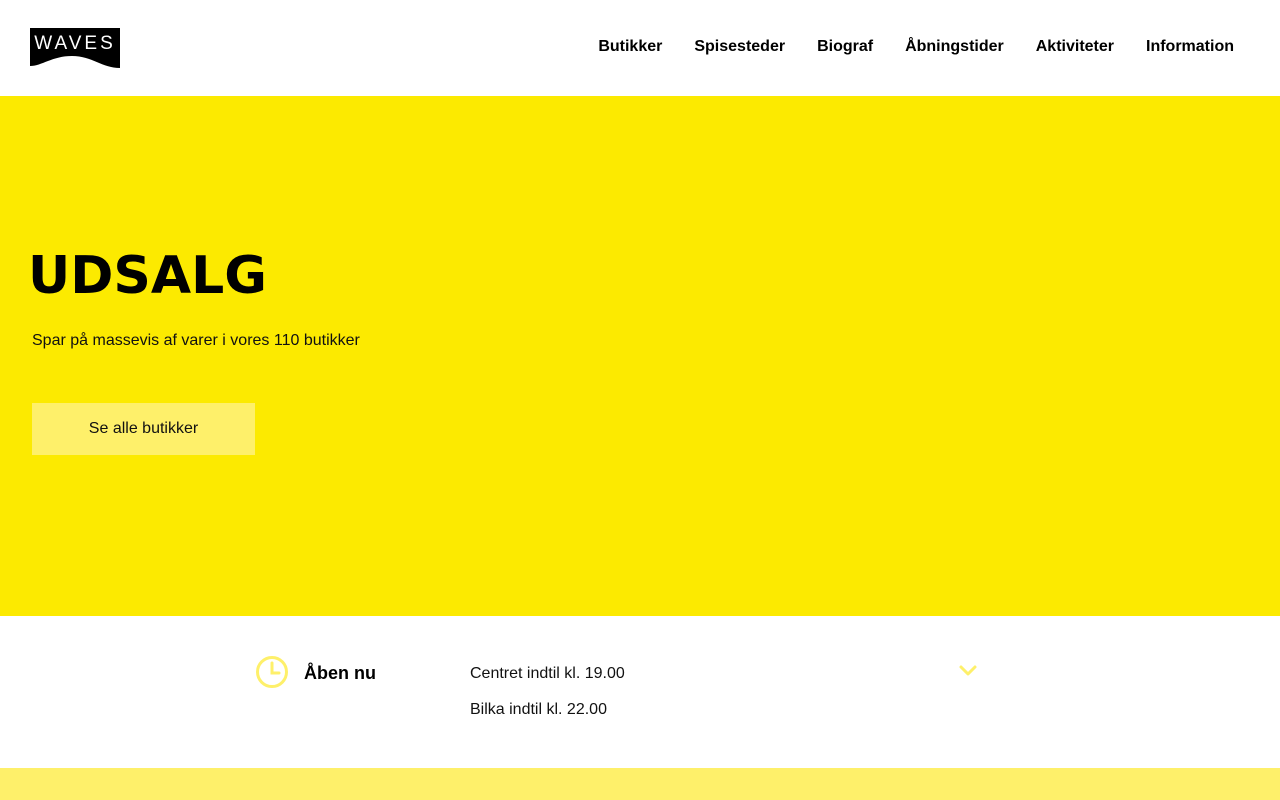  What do you see at coordinates (954, 47) in the screenshot?
I see `nav-item-abningstider: Åbningstider` at bounding box center [954, 47].